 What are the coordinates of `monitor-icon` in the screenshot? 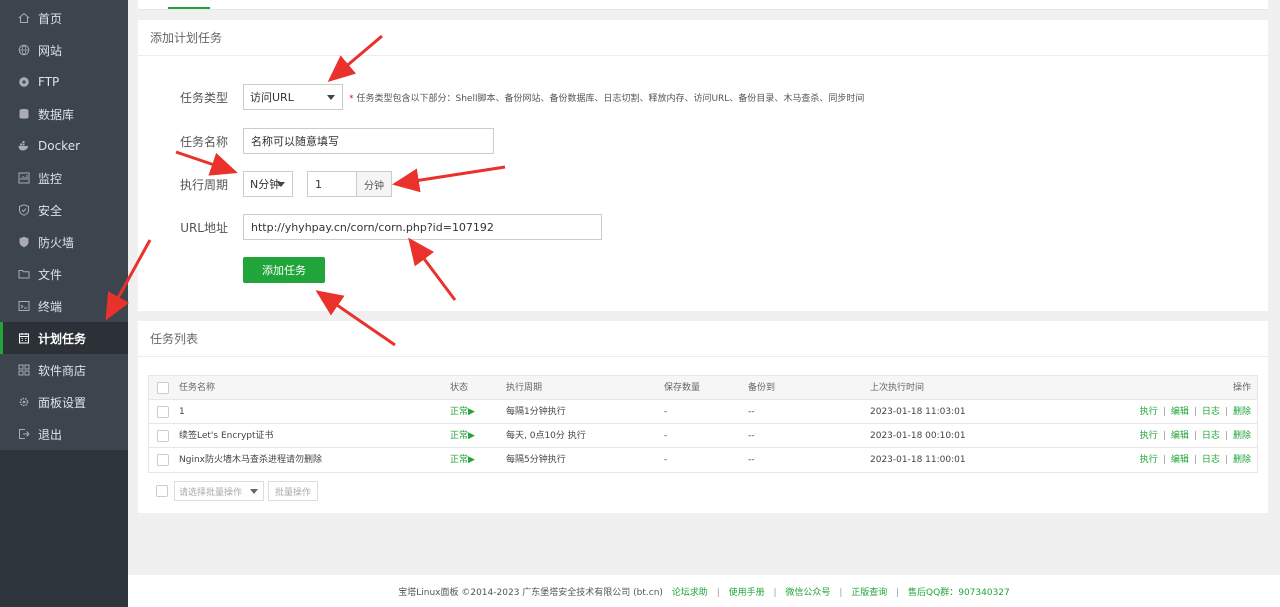 It's located at (24, 178).